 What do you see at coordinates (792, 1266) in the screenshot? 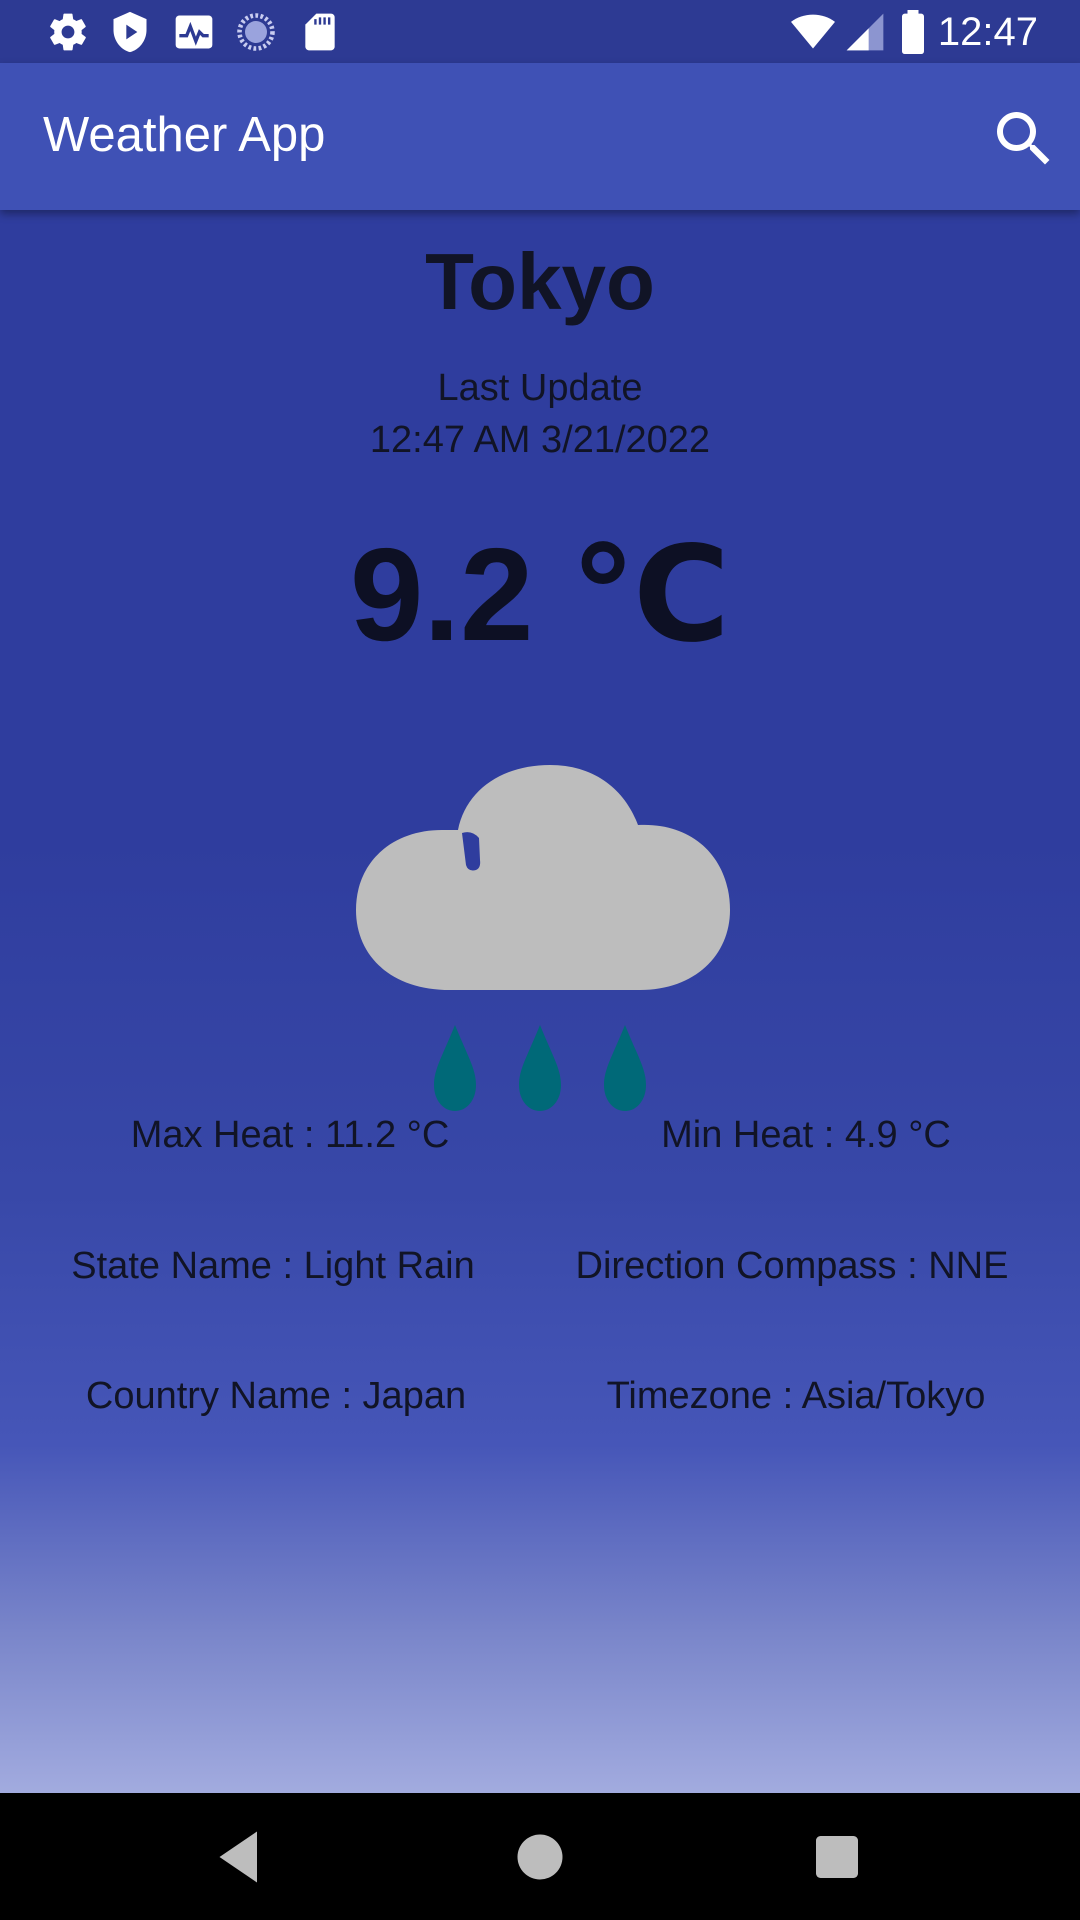
I see `direction-compass: Direction Compass : NNE` at bounding box center [792, 1266].